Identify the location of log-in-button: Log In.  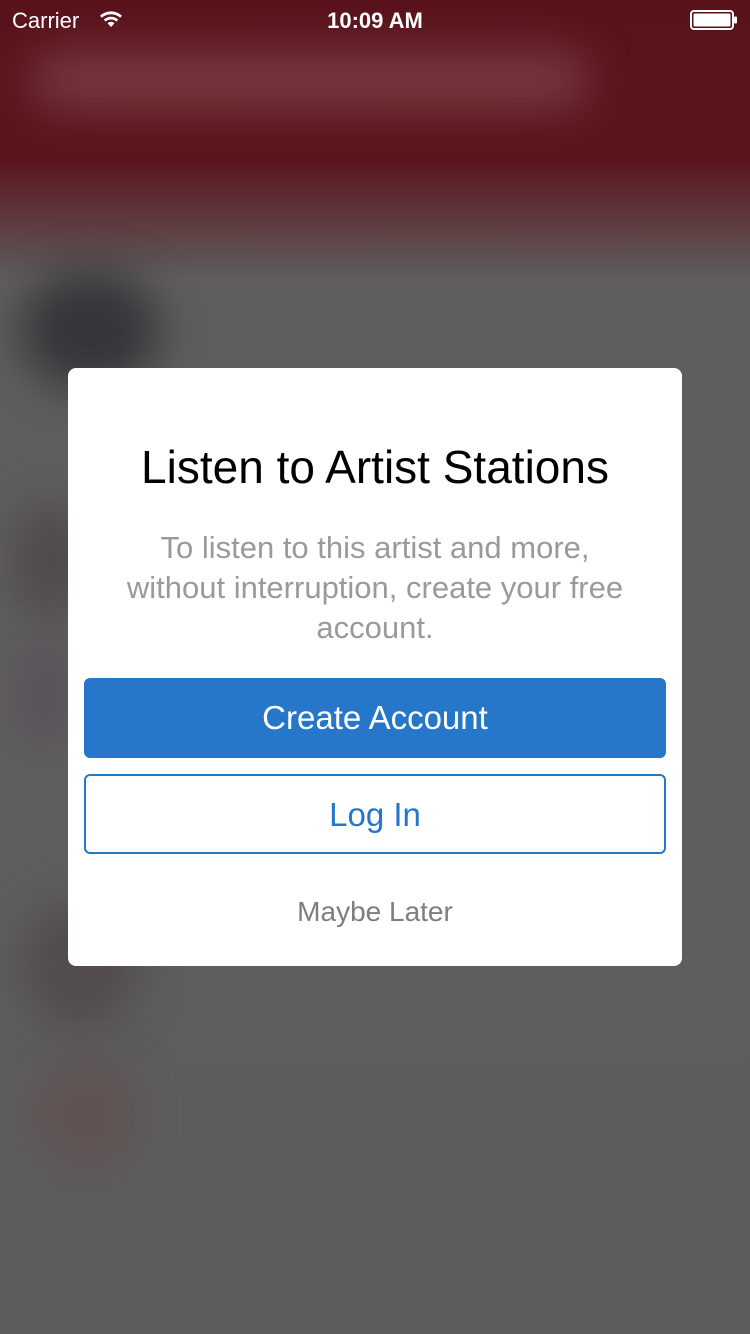
(375, 814).